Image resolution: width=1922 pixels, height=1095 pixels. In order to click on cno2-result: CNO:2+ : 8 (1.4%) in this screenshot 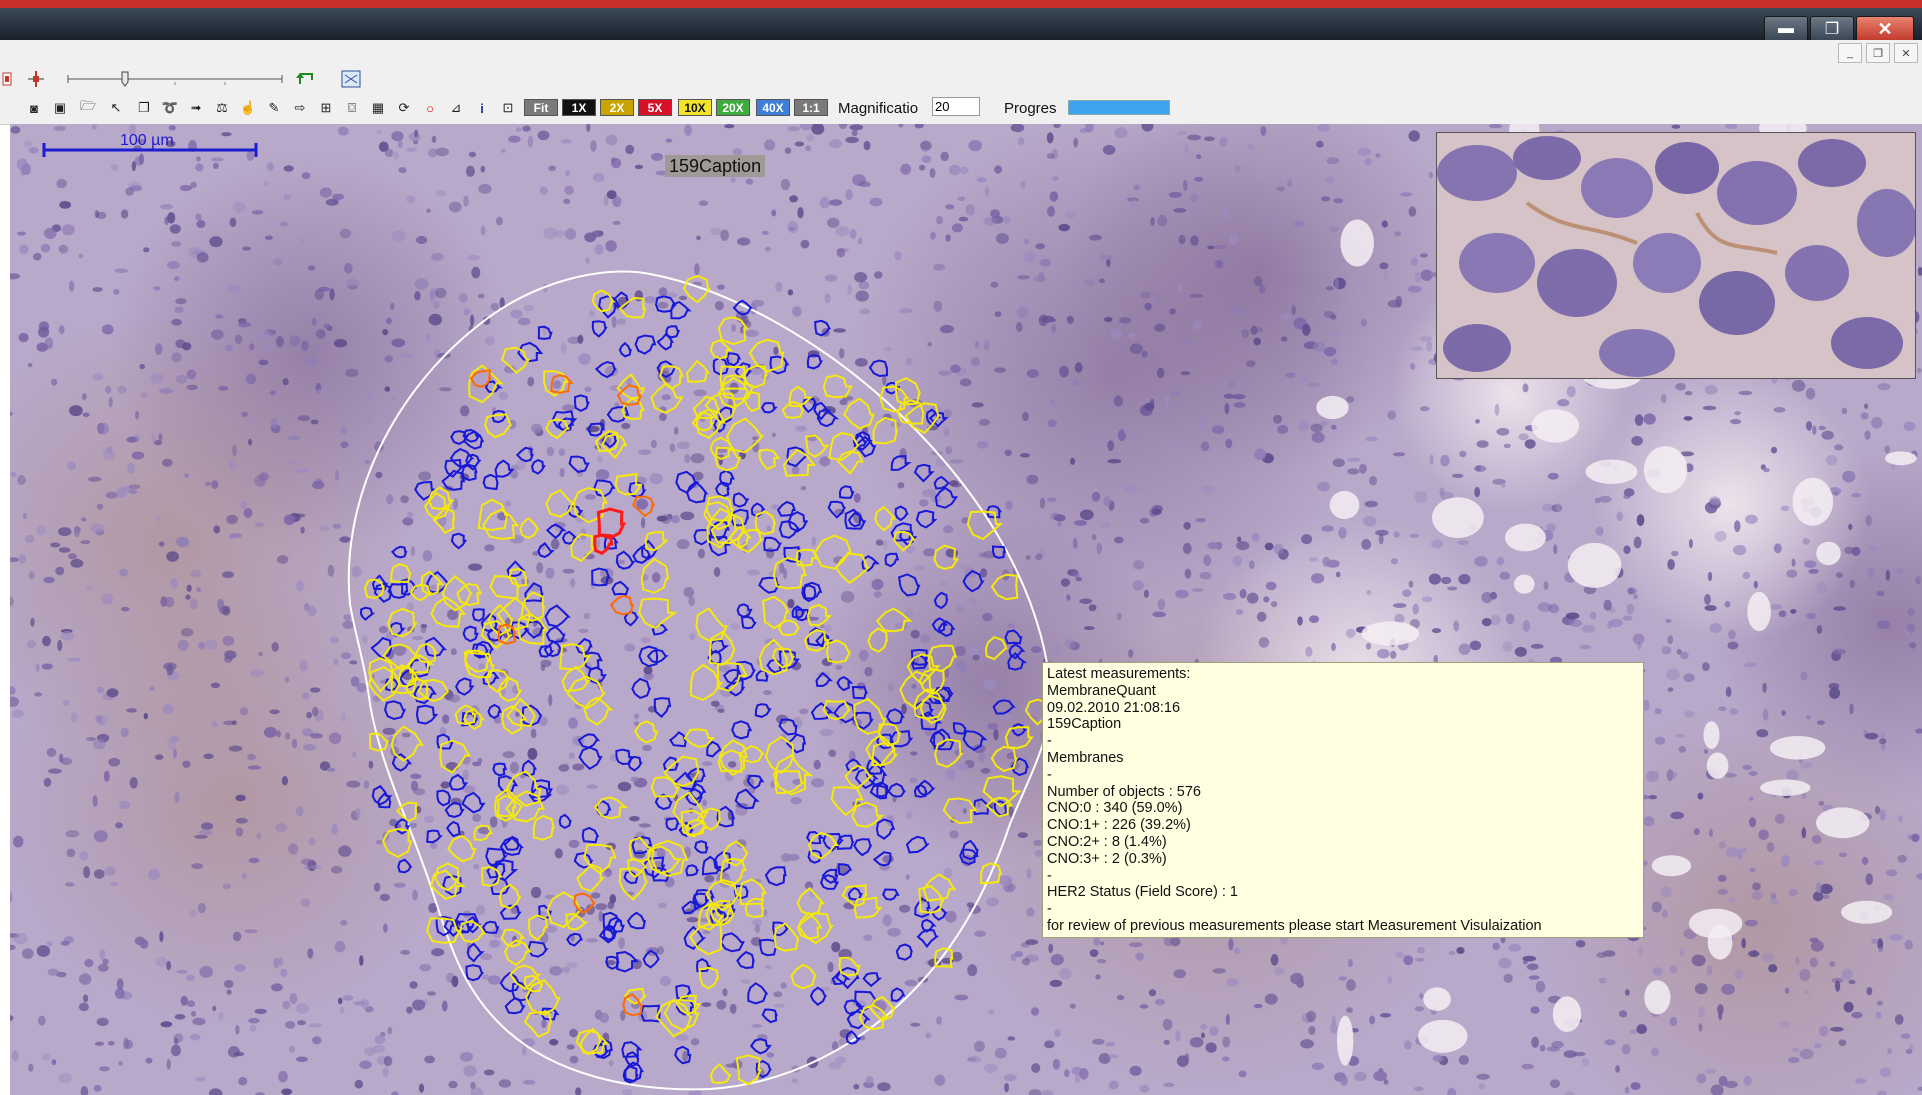, I will do `click(1107, 841)`.